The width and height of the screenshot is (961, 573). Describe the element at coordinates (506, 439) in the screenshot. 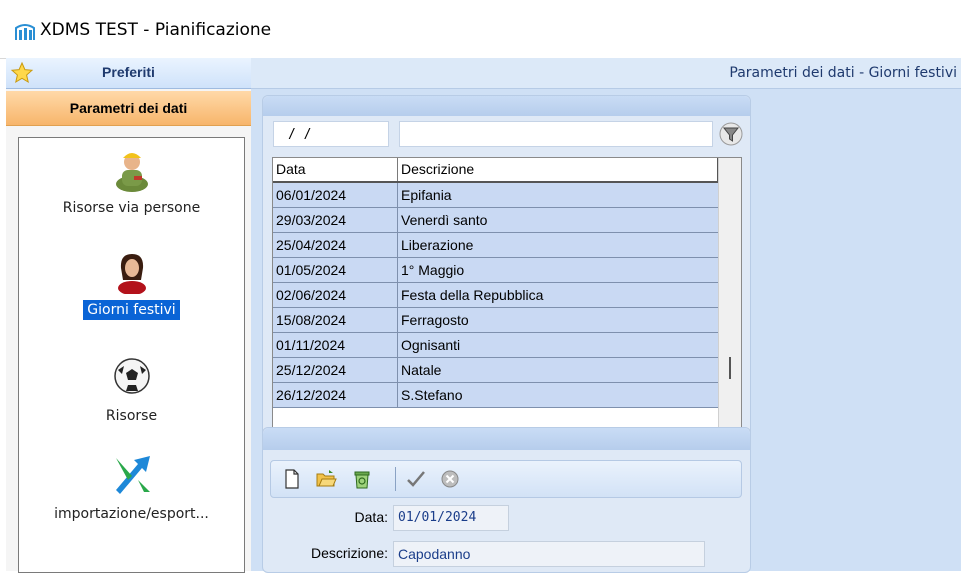

I see `detail-panel-header` at that location.